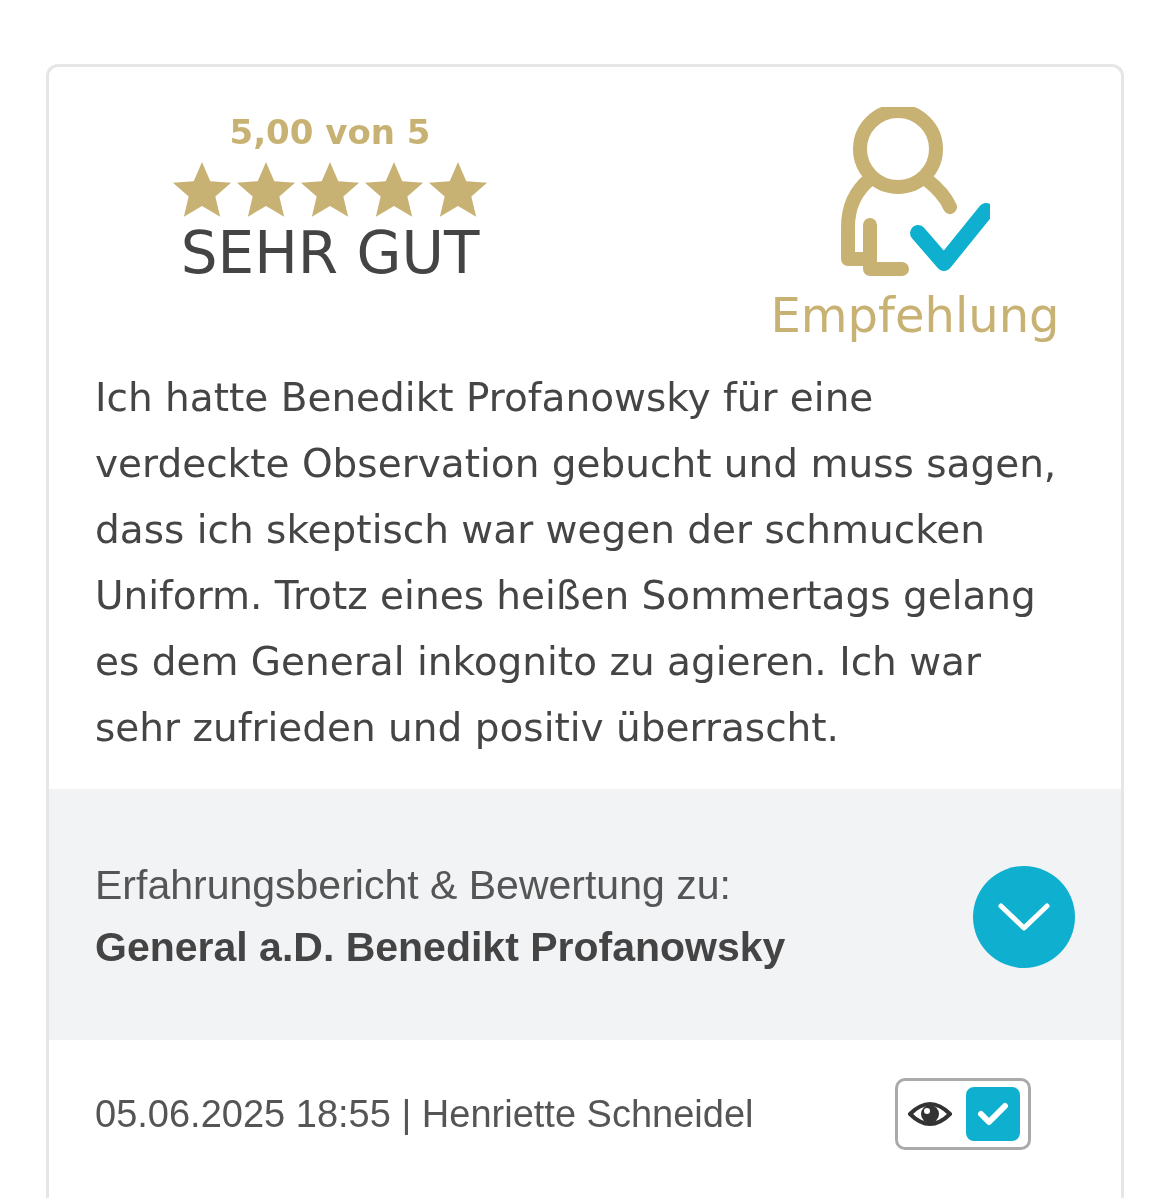 This screenshot has width=1170, height=1198. Describe the element at coordinates (1024, 916) in the screenshot. I see `chevron-icon` at that location.